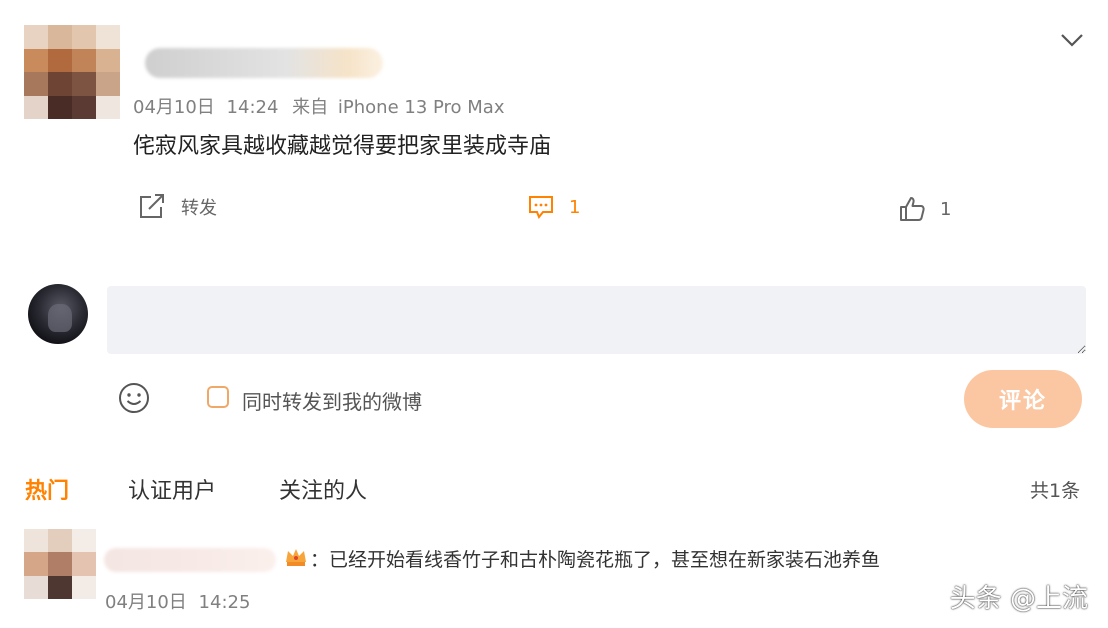 The height and width of the screenshot is (628, 1108). I want to click on author-avatar, so click(72, 72).